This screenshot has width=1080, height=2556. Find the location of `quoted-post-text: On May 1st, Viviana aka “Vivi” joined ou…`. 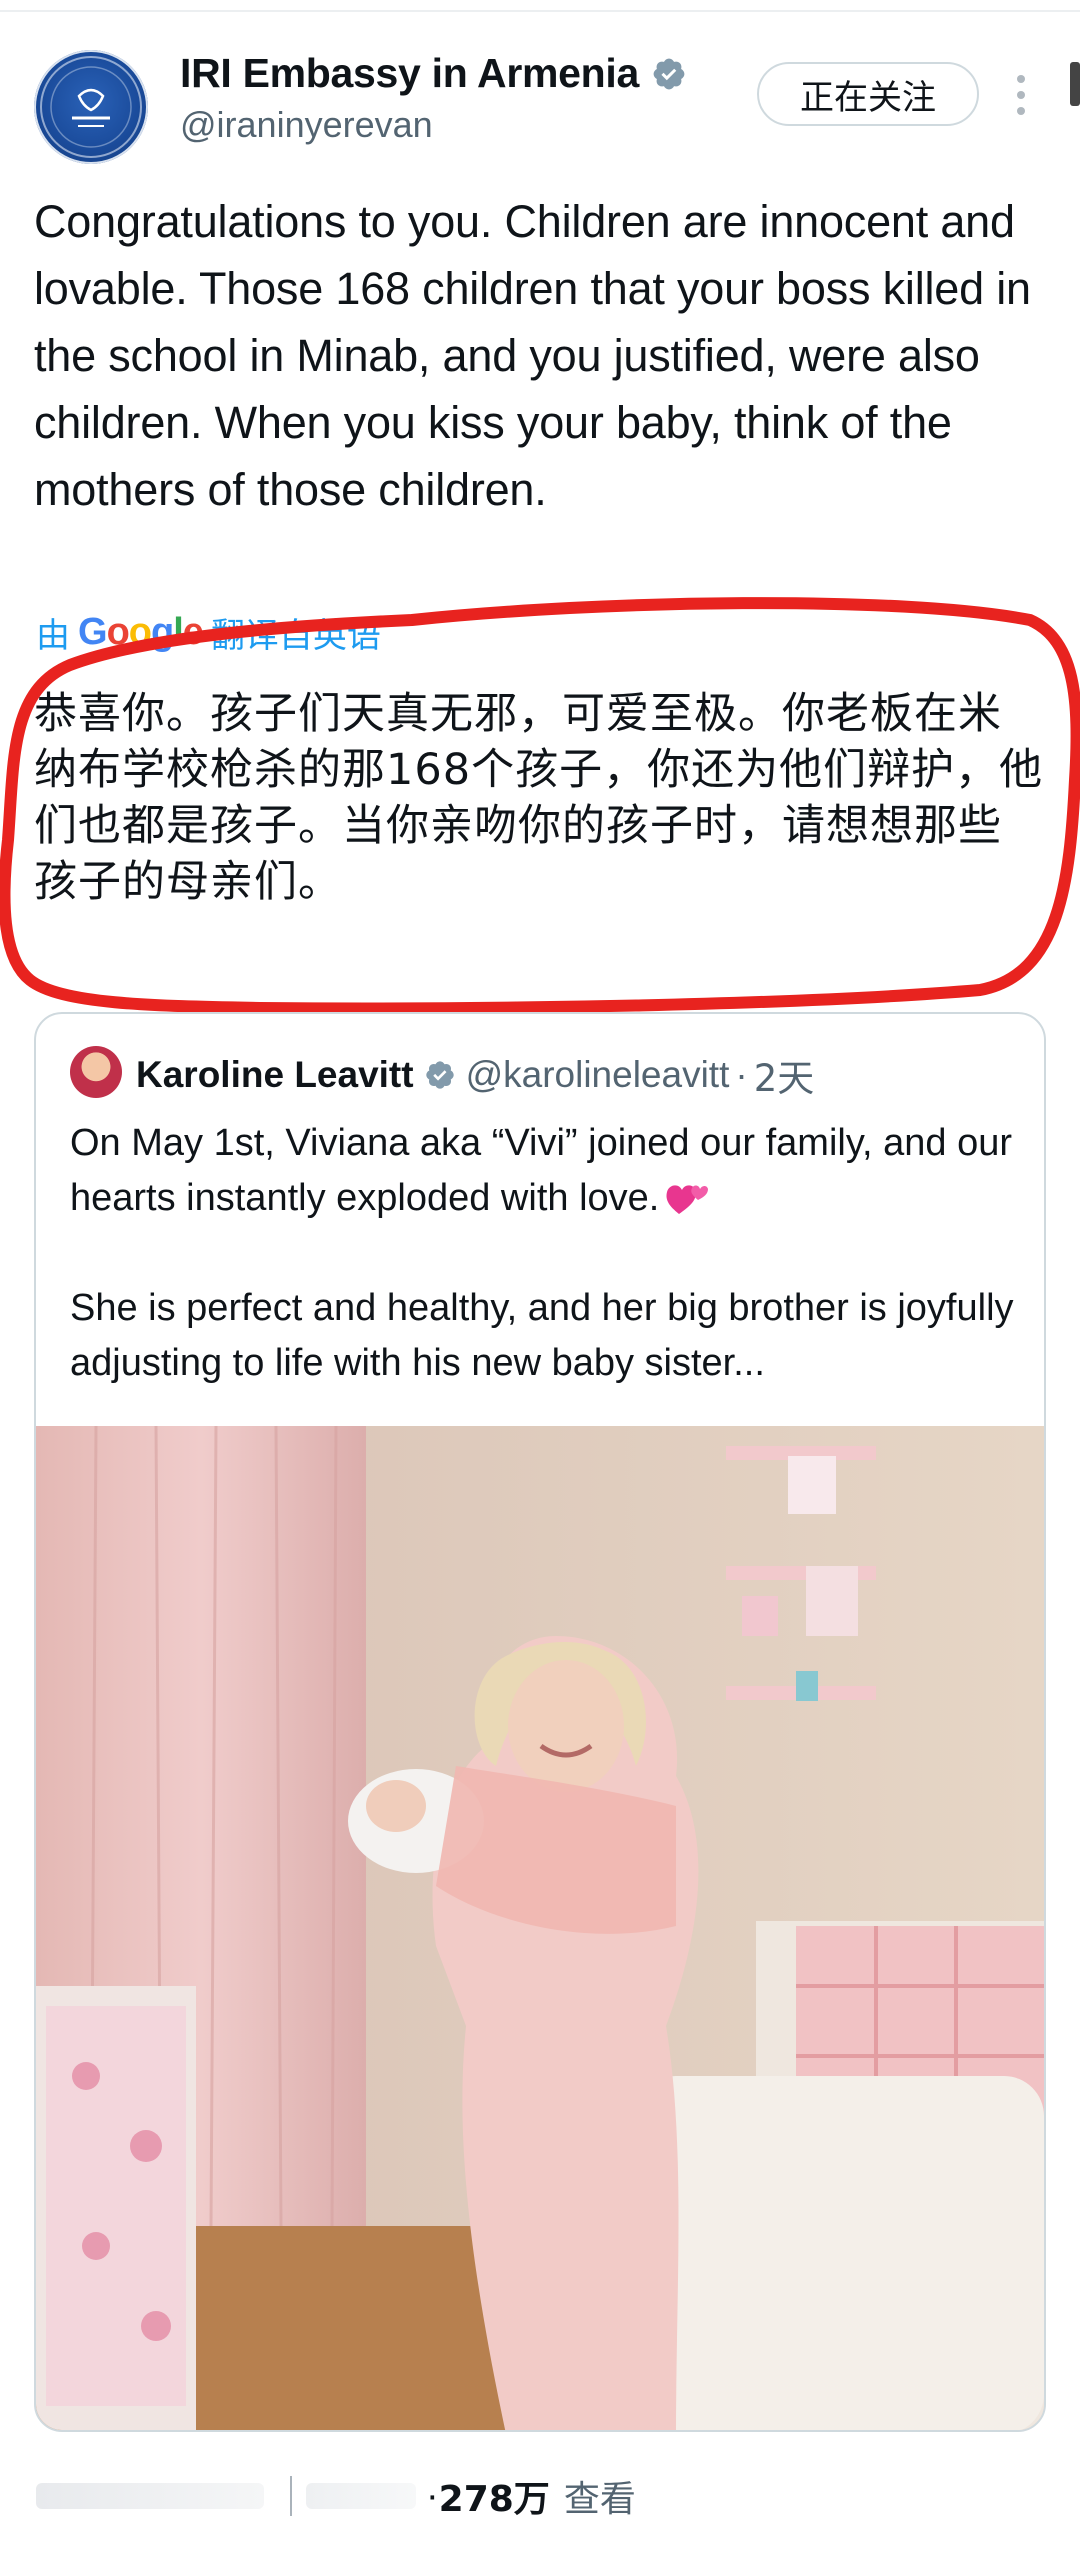

quoted-post-text: On May 1st, Viviana aka “Vivi” joined ou… is located at coordinates (545, 1281).